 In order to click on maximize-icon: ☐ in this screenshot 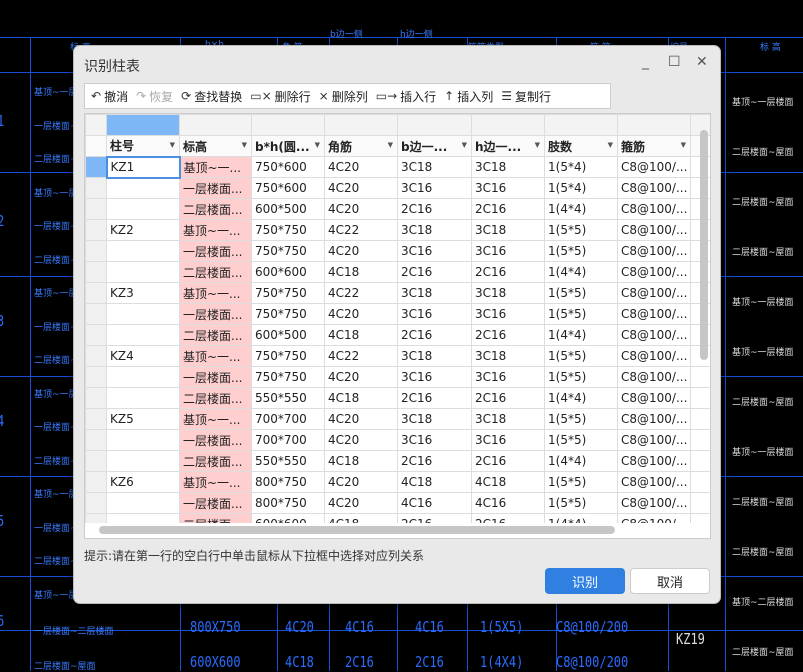, I will do `click(674, 62)`.